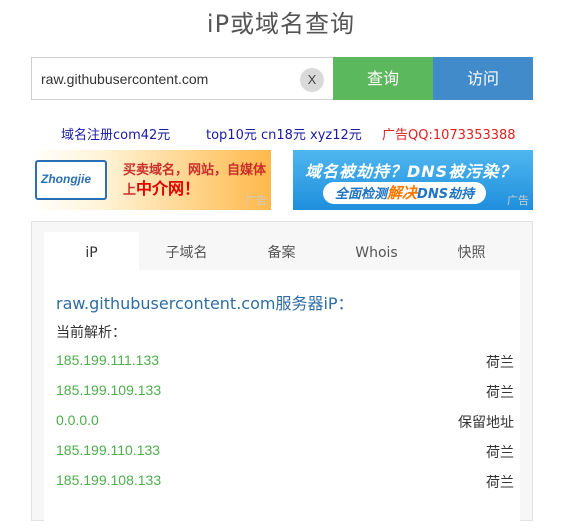  I want to click on banner-right-line2-pre: 全面检测, so click(361, 194).